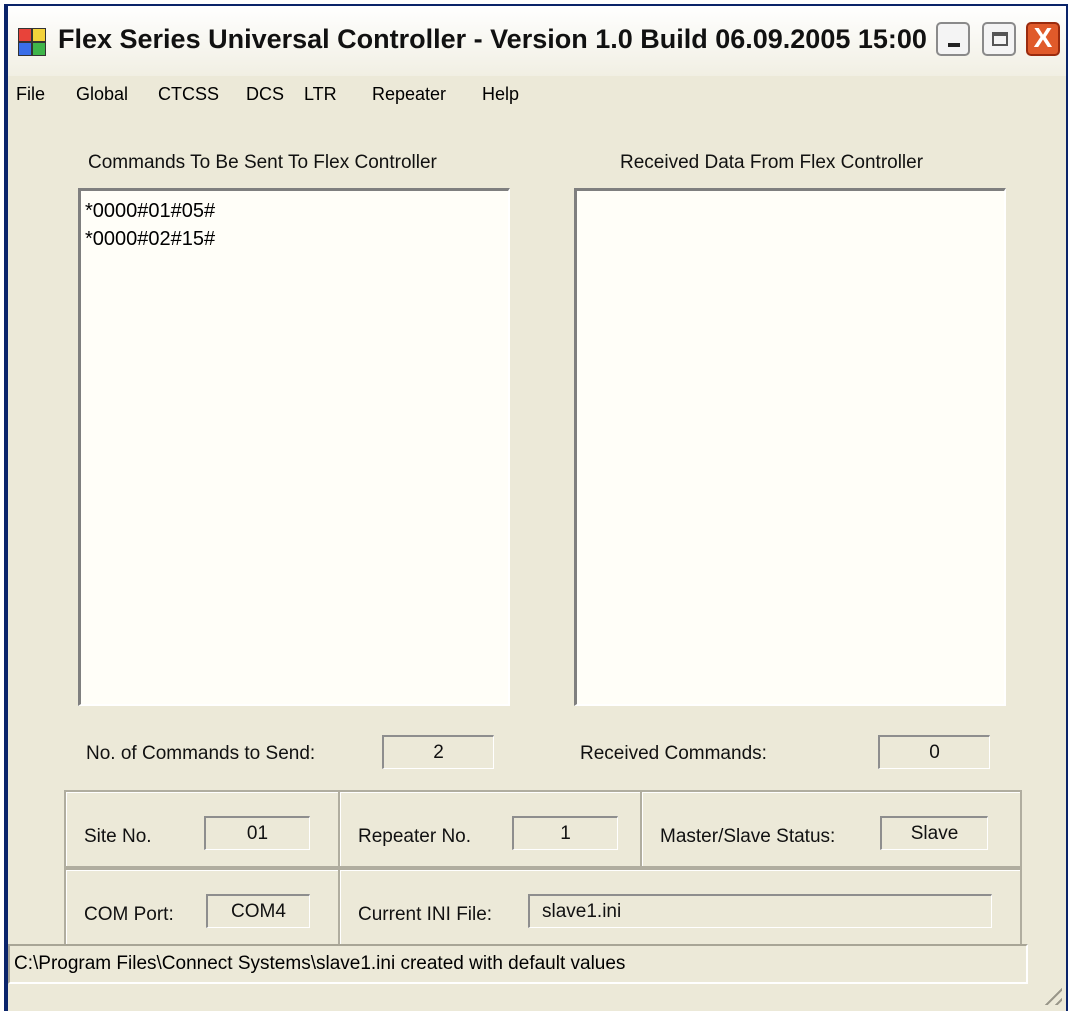 Image resolution: width=1068 pixels, height=1011 pixels. I want to click on close-icon: X, so click(1043, 37).